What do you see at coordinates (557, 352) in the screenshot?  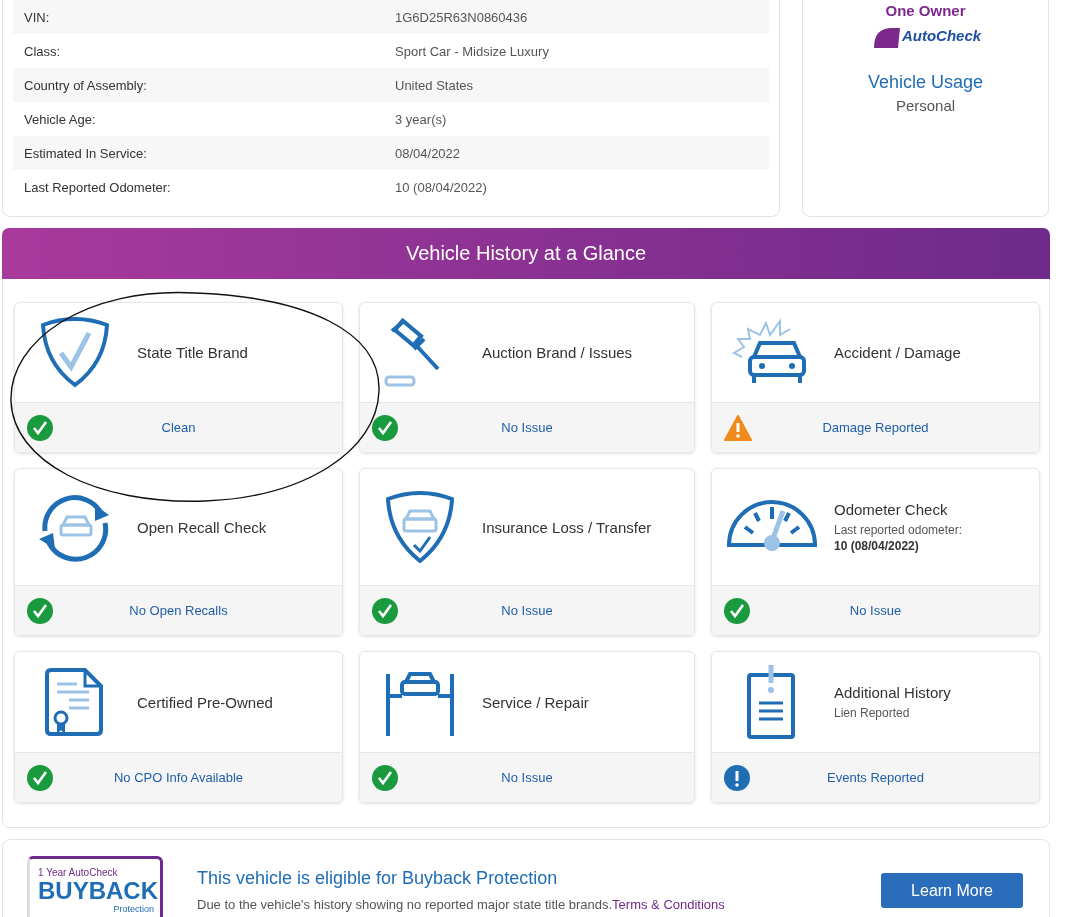 I see `card-title: Auction Brand / Issues` at bounding box center [557, 352].